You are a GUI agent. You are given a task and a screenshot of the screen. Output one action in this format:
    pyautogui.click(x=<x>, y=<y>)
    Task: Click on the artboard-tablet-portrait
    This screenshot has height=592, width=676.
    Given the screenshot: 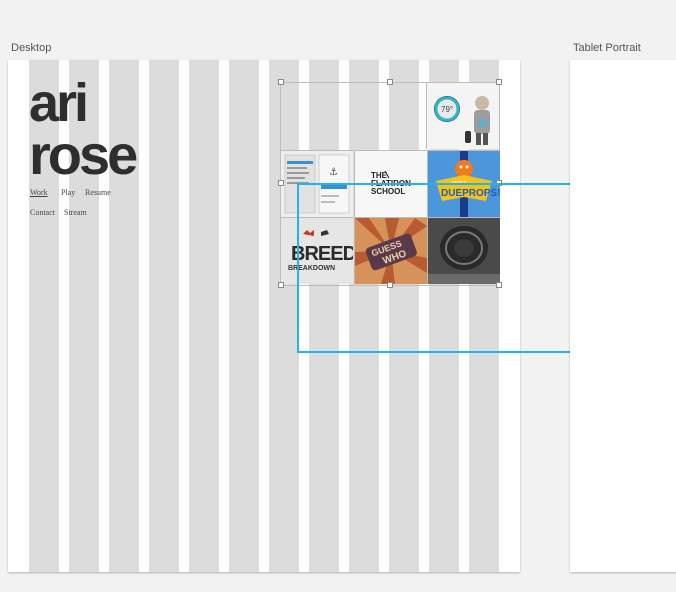 What is the action you would take?
    pyautogui.click(x=623, y=316)
    